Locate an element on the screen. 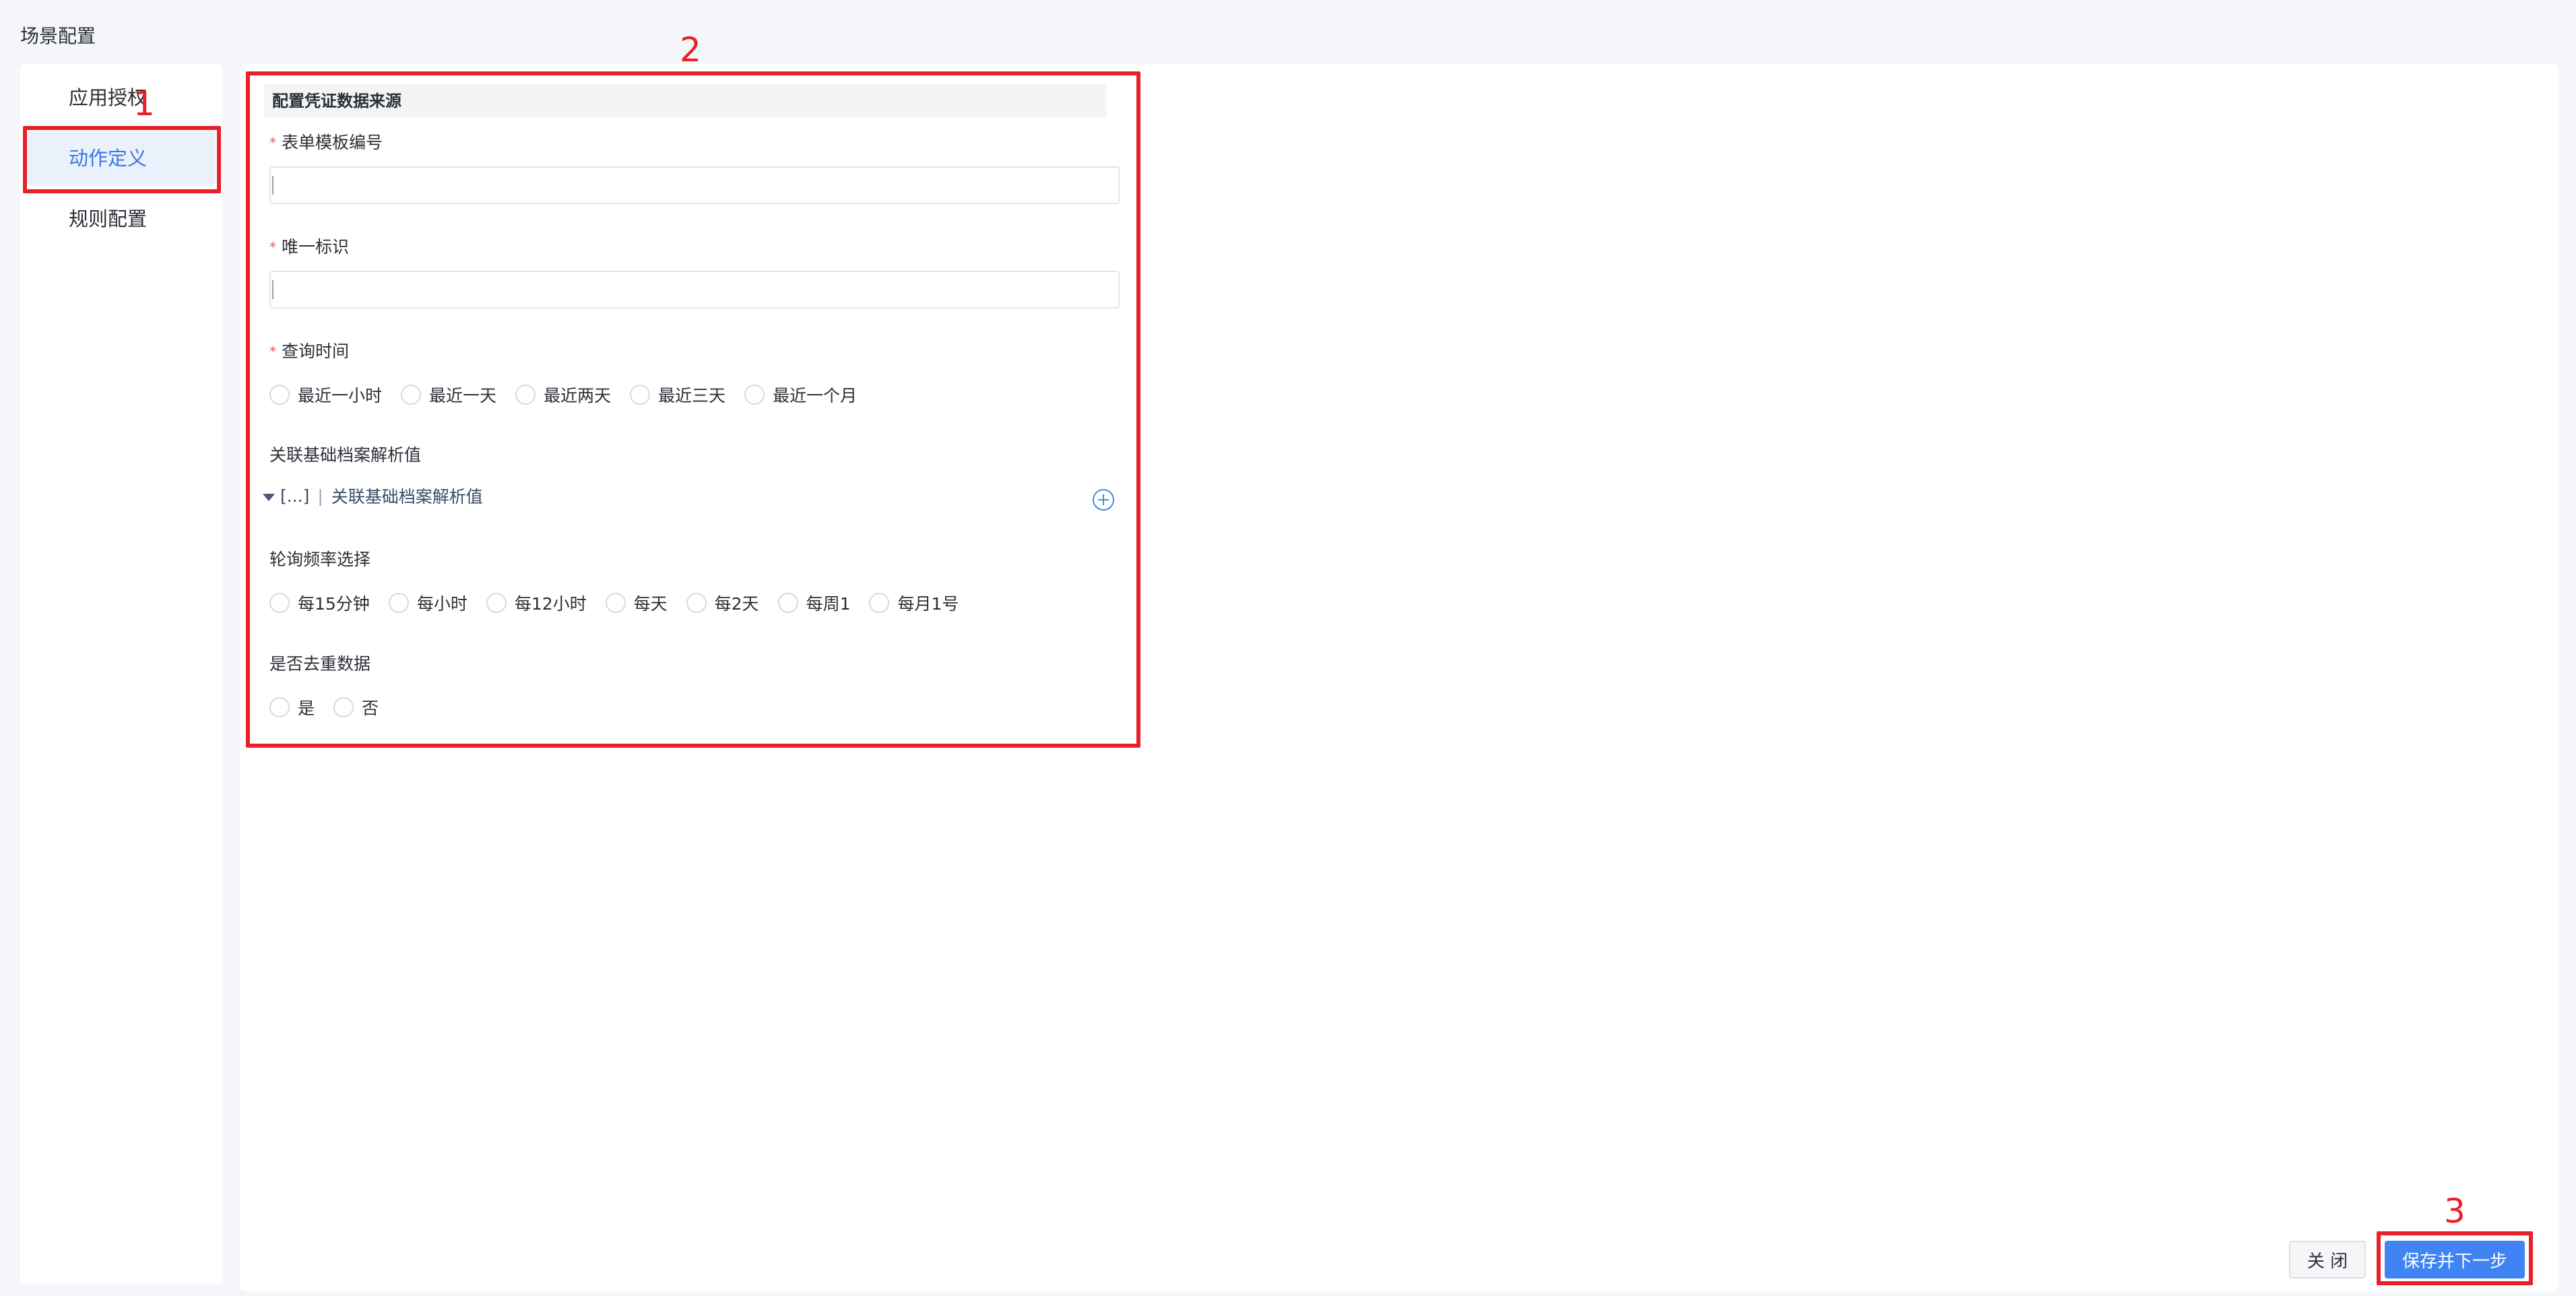 The image size is (2576, 1296). radio-option-no: 否 is located at coordinates (356, 707).